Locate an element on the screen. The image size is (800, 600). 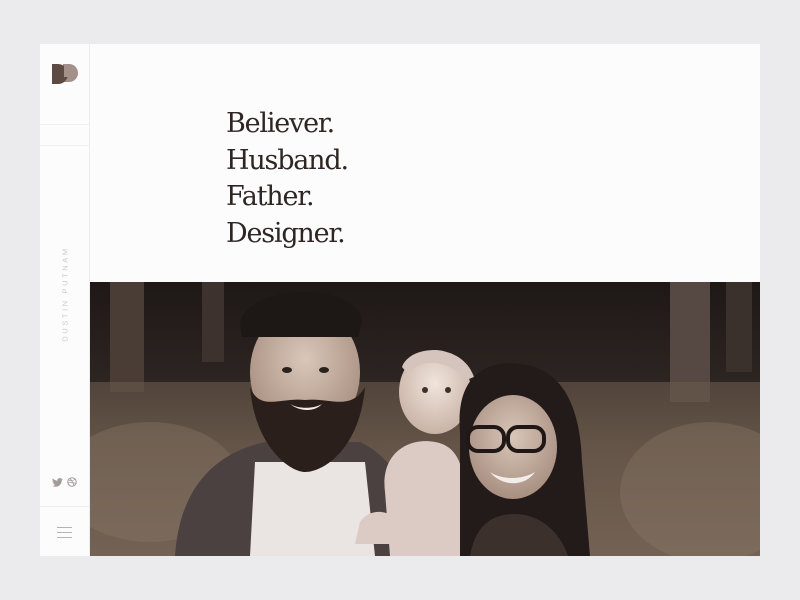
dribbble-link is located at coordinates (72, 483).